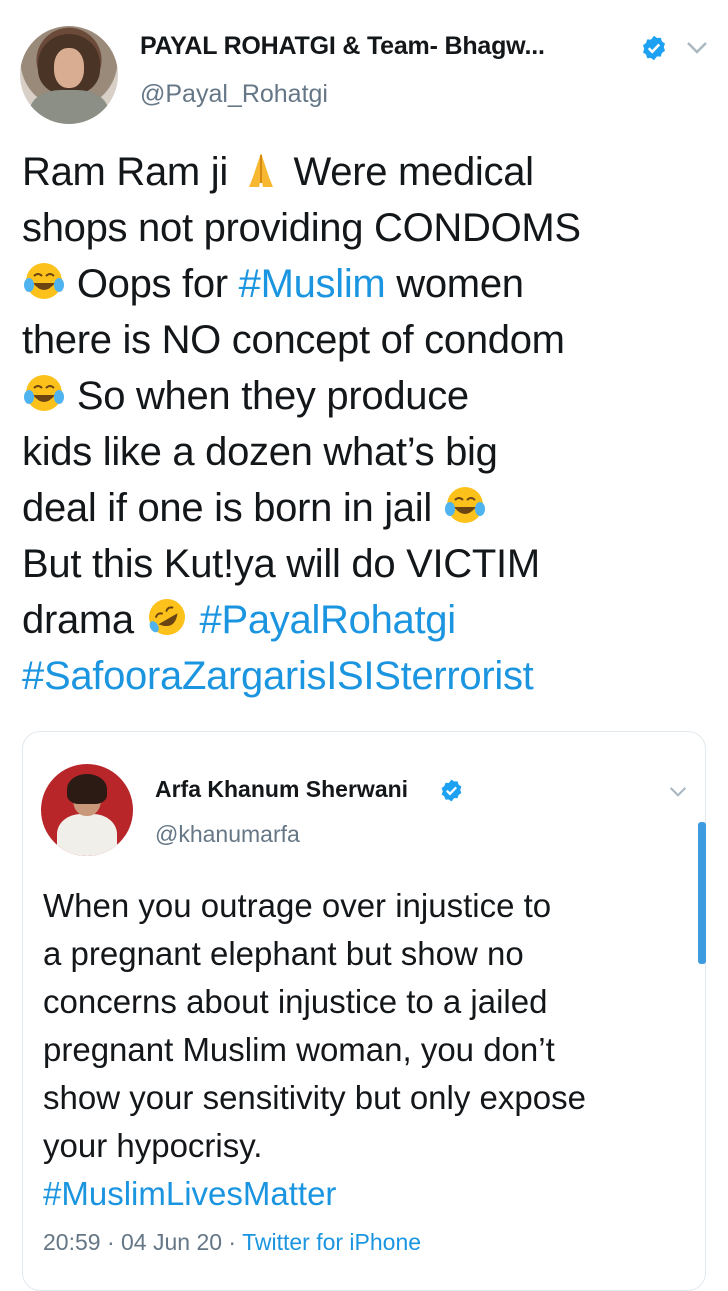 The height and width of the screenshot is (1291, 728). Describe the element at coordinates (331, 1242) in the screenshot. I see `tweet-source-link: Twitter for iPhone` at that location.